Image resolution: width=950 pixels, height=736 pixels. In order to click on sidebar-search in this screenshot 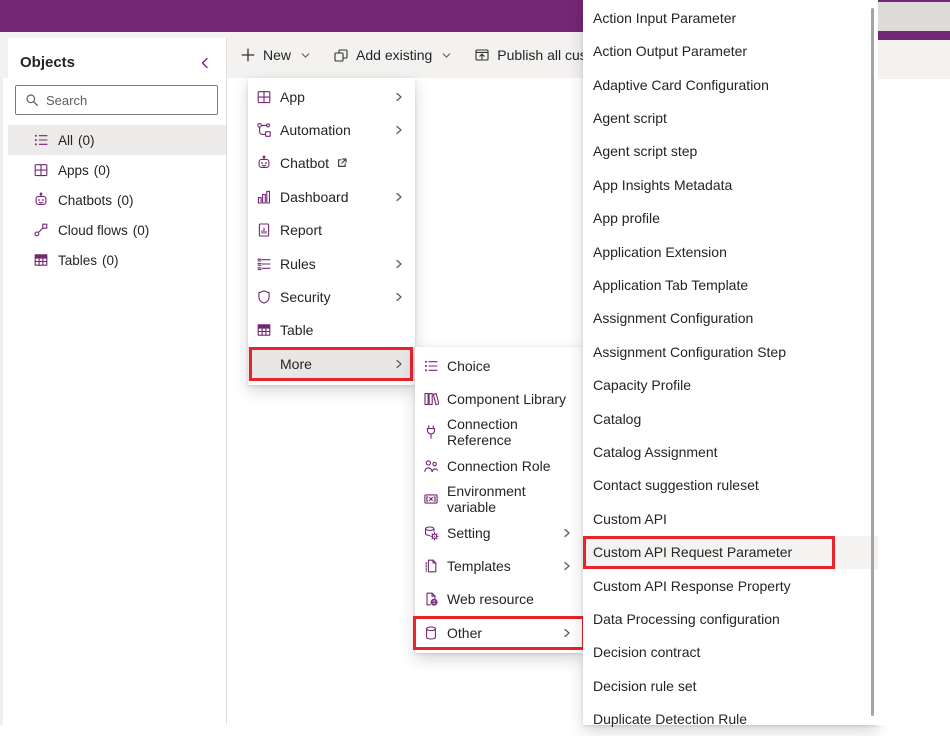, I will do `click(116, 100)`.